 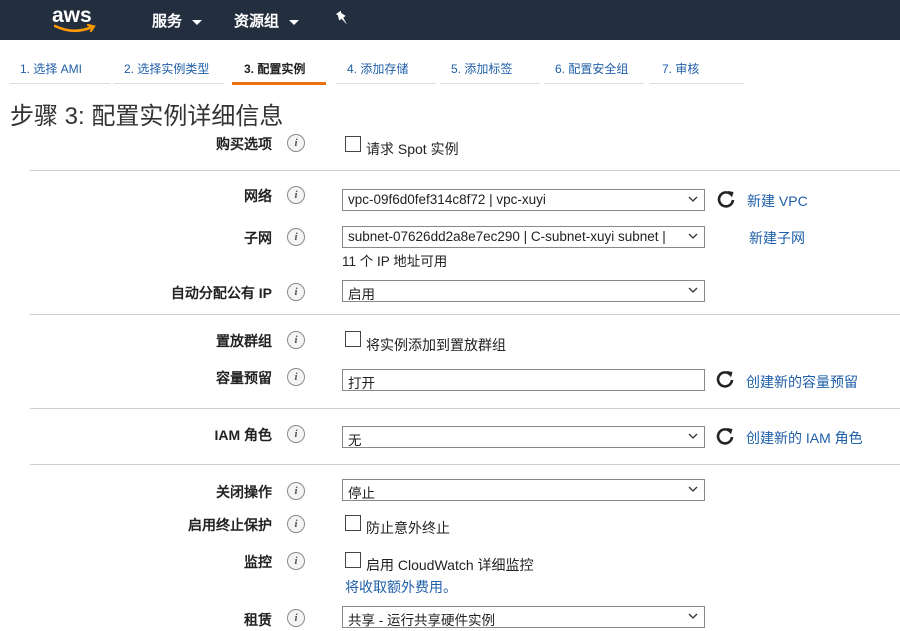 I want to click on services-label: 服务, so click(x=167, y=21).